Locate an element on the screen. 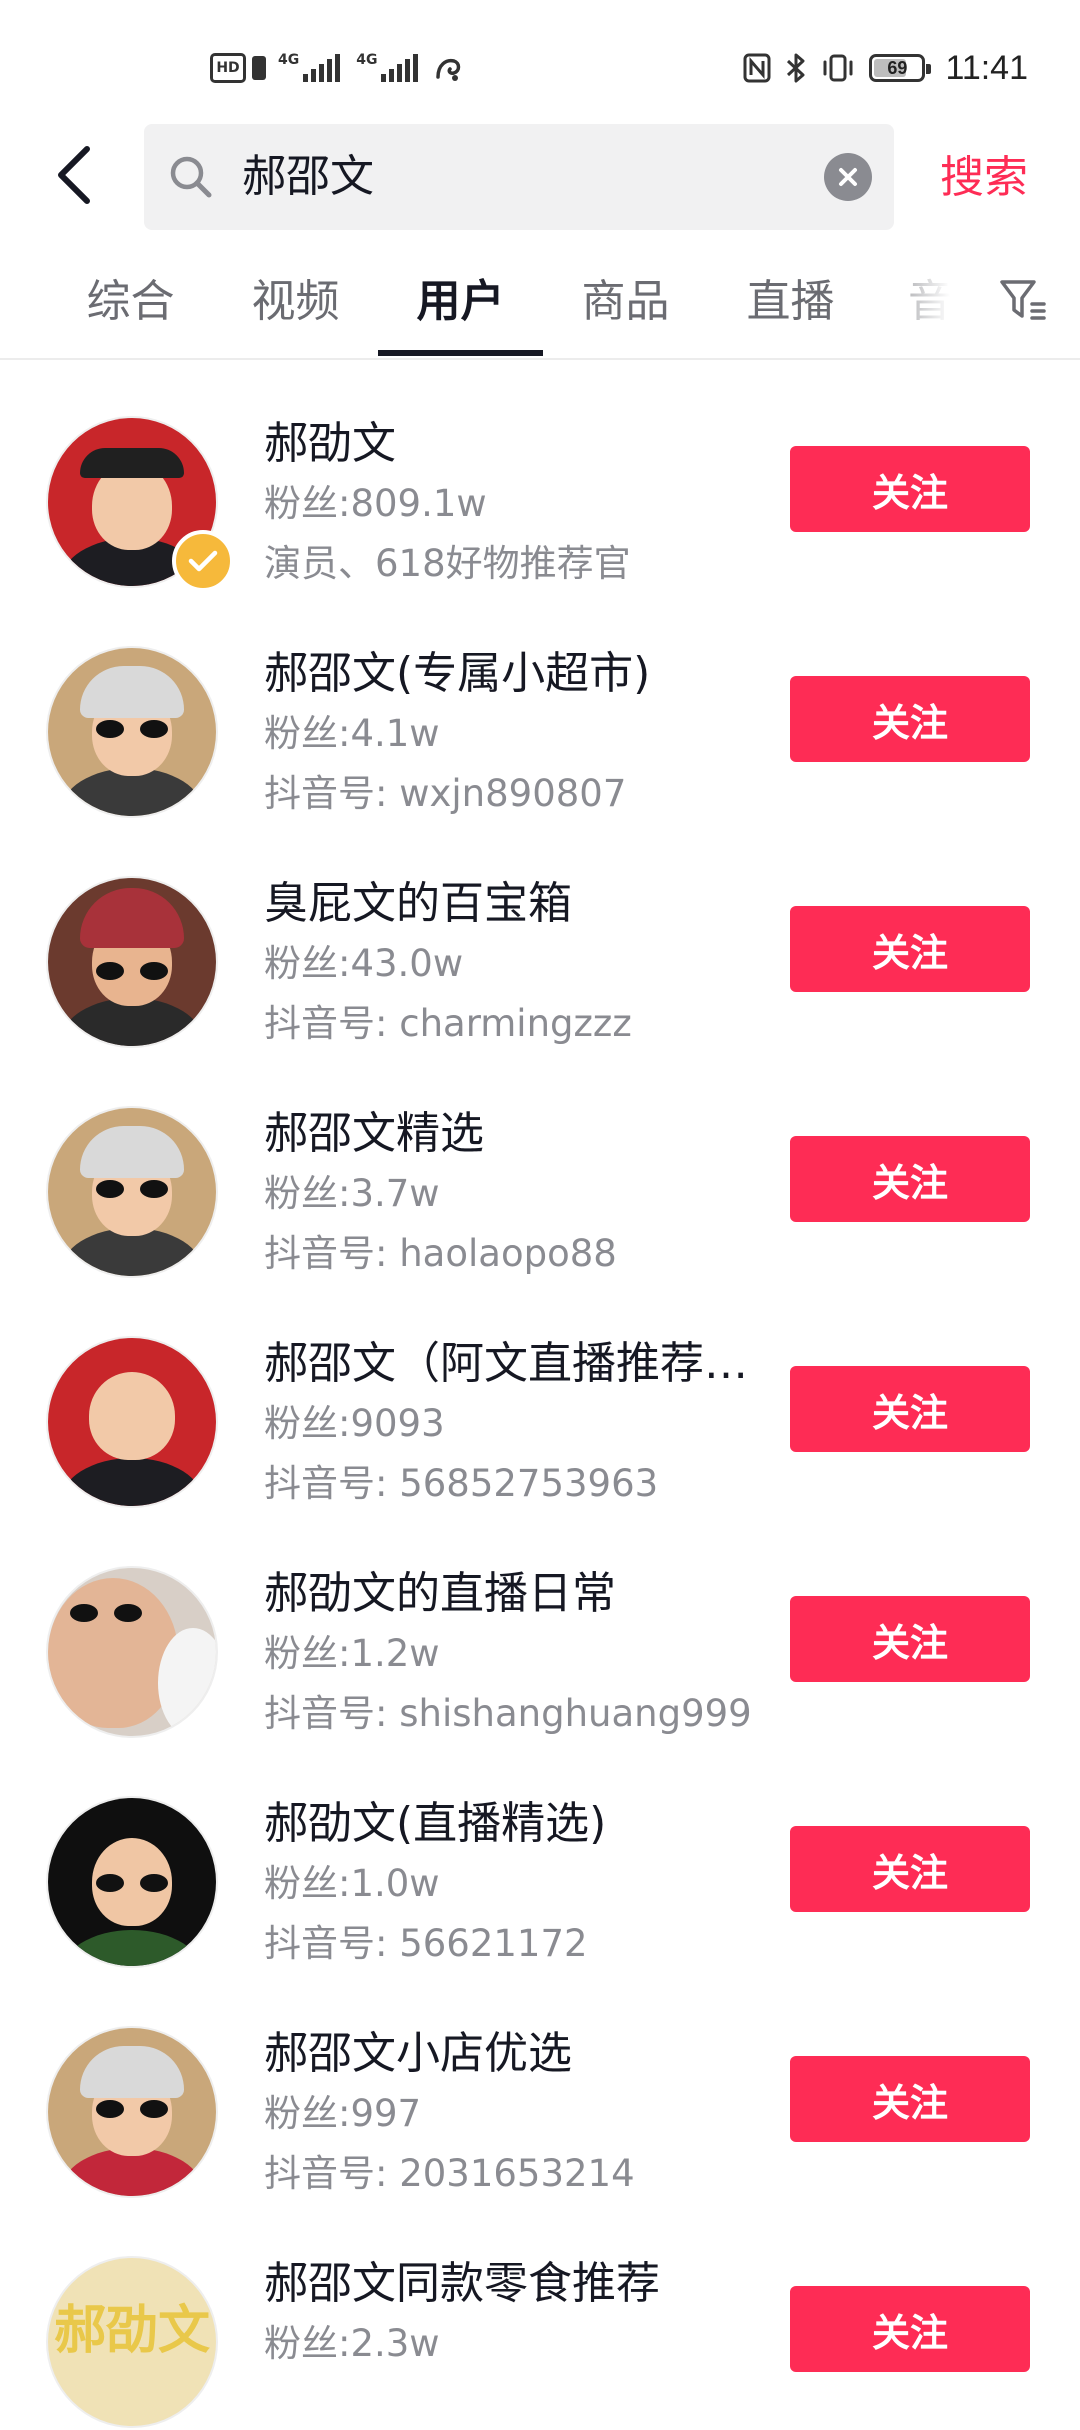 This screenshot has width=1080, height=2430. user-row: 郝劭文(直播精选) 粉丝:1.0w 抖音号: 56621172 关注 is located at coordinates (540, 1855).